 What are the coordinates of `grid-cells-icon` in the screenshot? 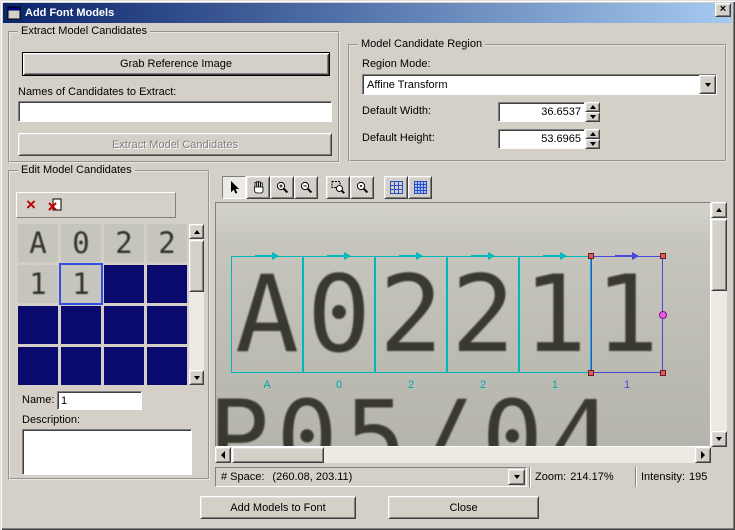 It's located at (420, 187).